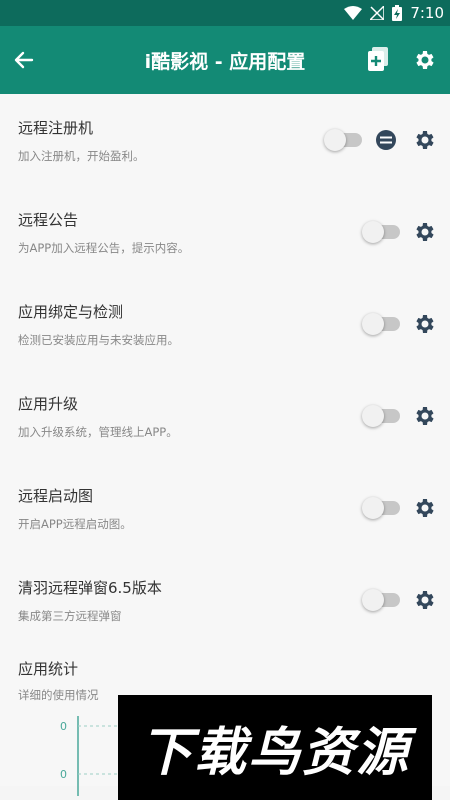 Image resolution: width=450 pixels, height=800 pixels. What do you see at coordinates (225, 13) in the screenshot?
I see `status-bar: 7:10` at bounding box center [225, 13].